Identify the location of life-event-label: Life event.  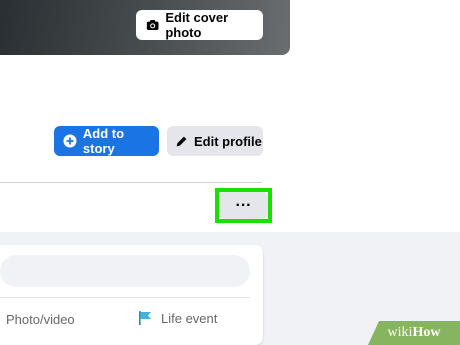
(189, 318).